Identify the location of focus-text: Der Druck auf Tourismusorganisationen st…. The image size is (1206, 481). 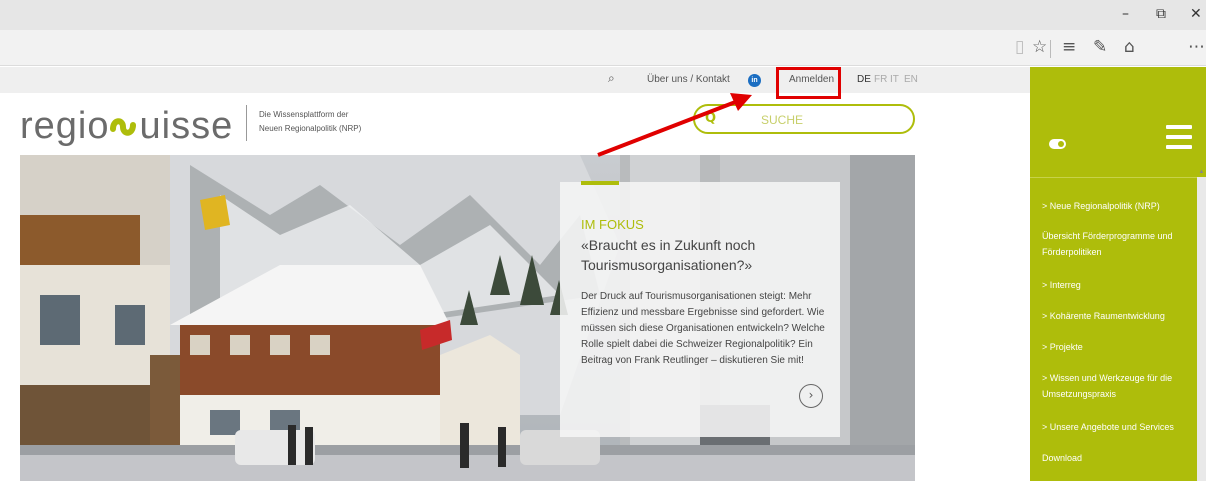
(703, 328).